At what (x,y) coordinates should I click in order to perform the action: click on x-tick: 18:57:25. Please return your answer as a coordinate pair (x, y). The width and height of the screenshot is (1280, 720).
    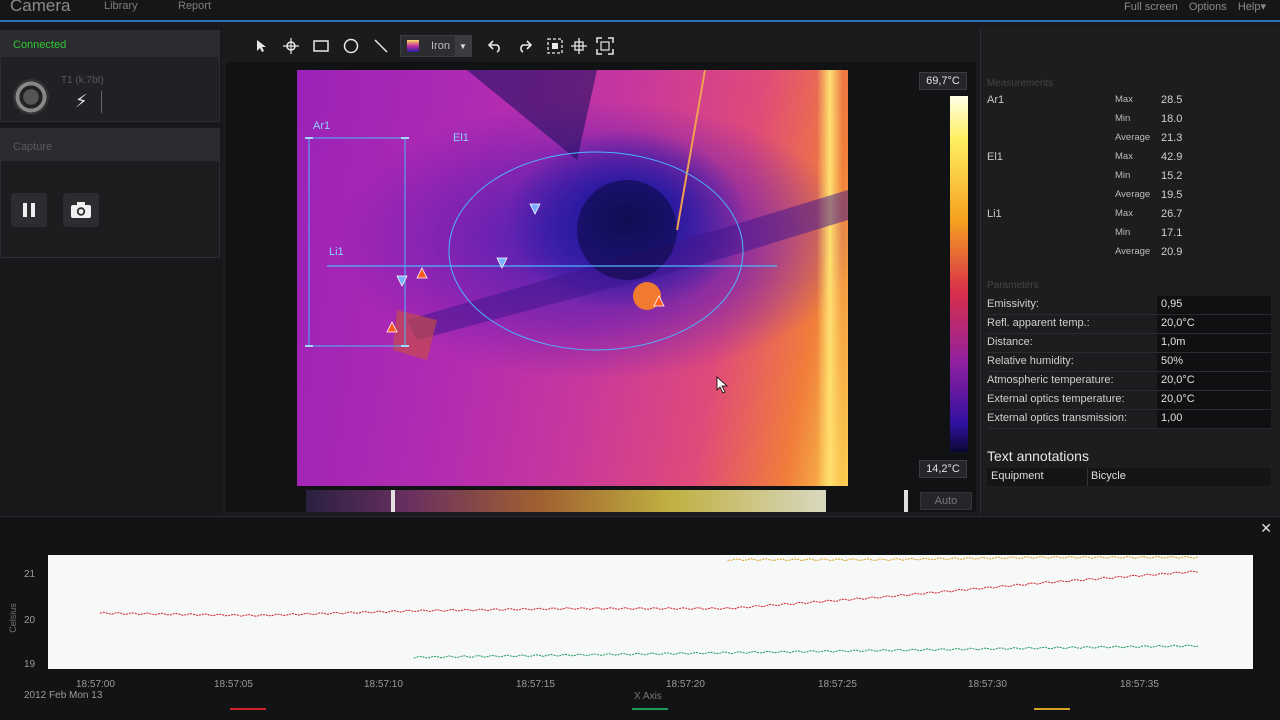
    Looking at the image, I should click on (837, 684).